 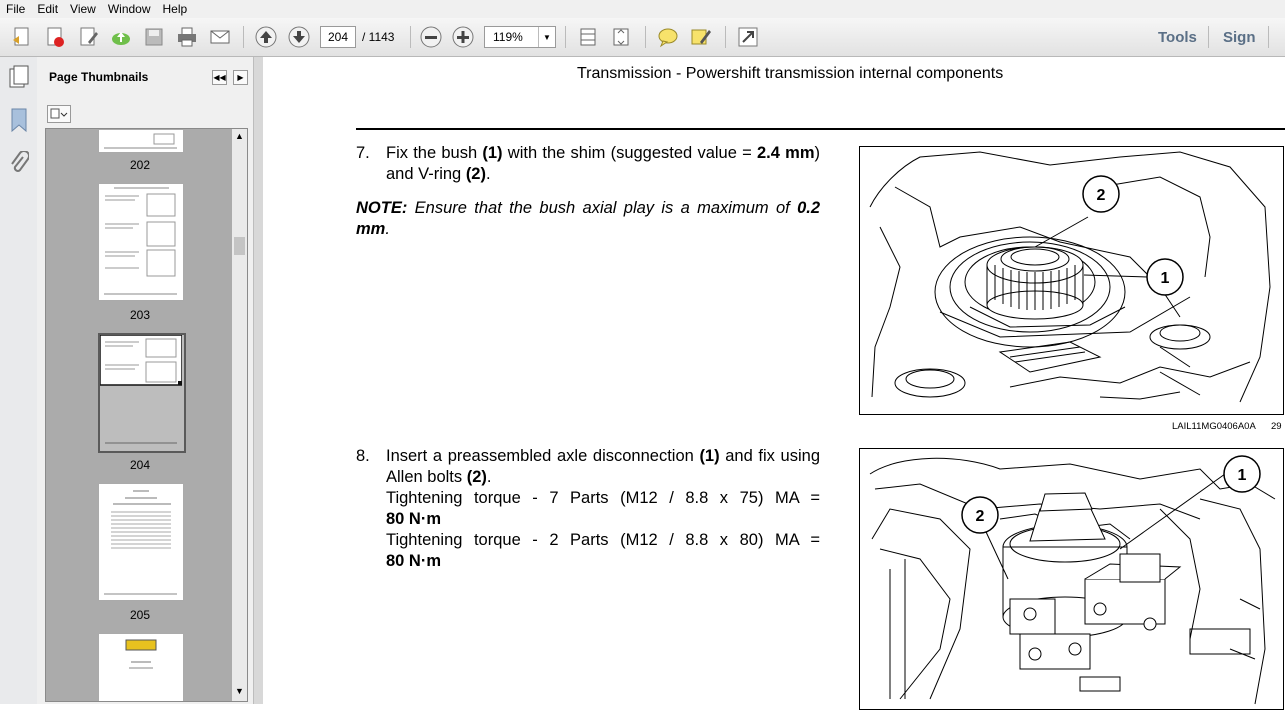 I want to click on scroll-up-icon: ▲, so click(x=239, y=136).